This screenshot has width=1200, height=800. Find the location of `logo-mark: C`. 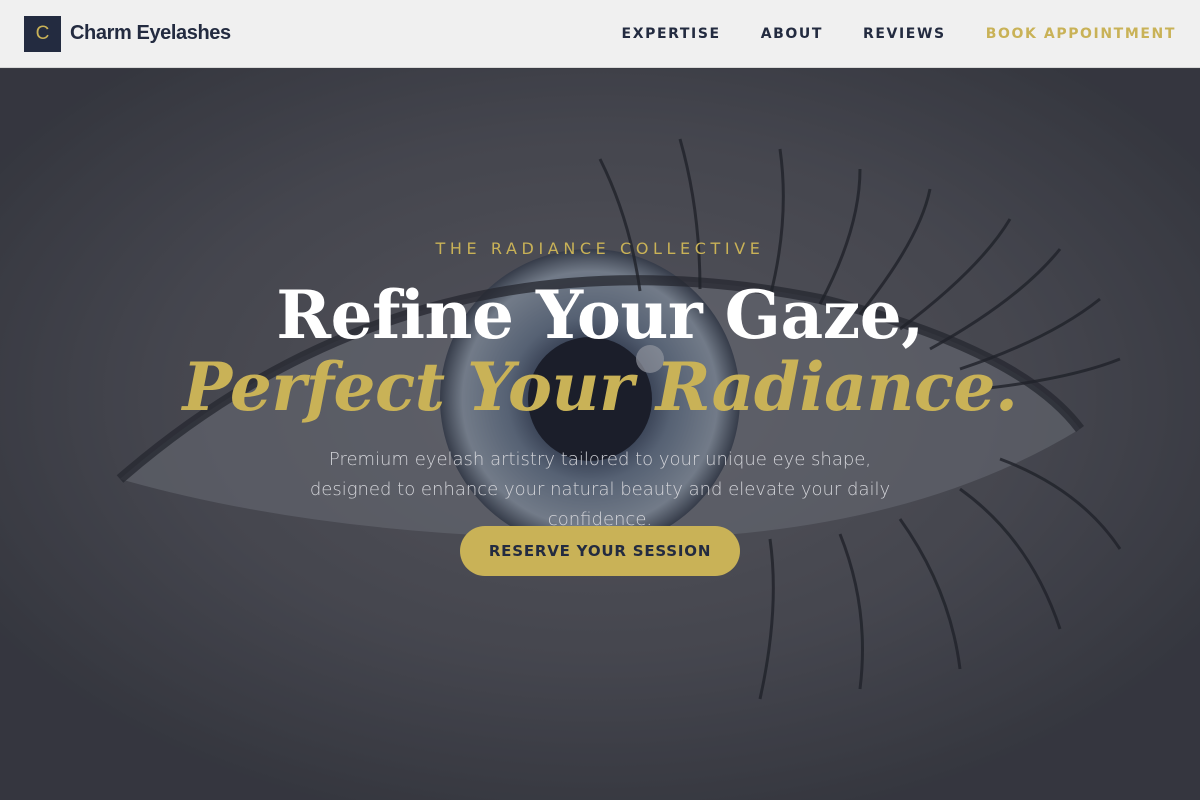

logo-mark: C is located at coordinates (42, 33).